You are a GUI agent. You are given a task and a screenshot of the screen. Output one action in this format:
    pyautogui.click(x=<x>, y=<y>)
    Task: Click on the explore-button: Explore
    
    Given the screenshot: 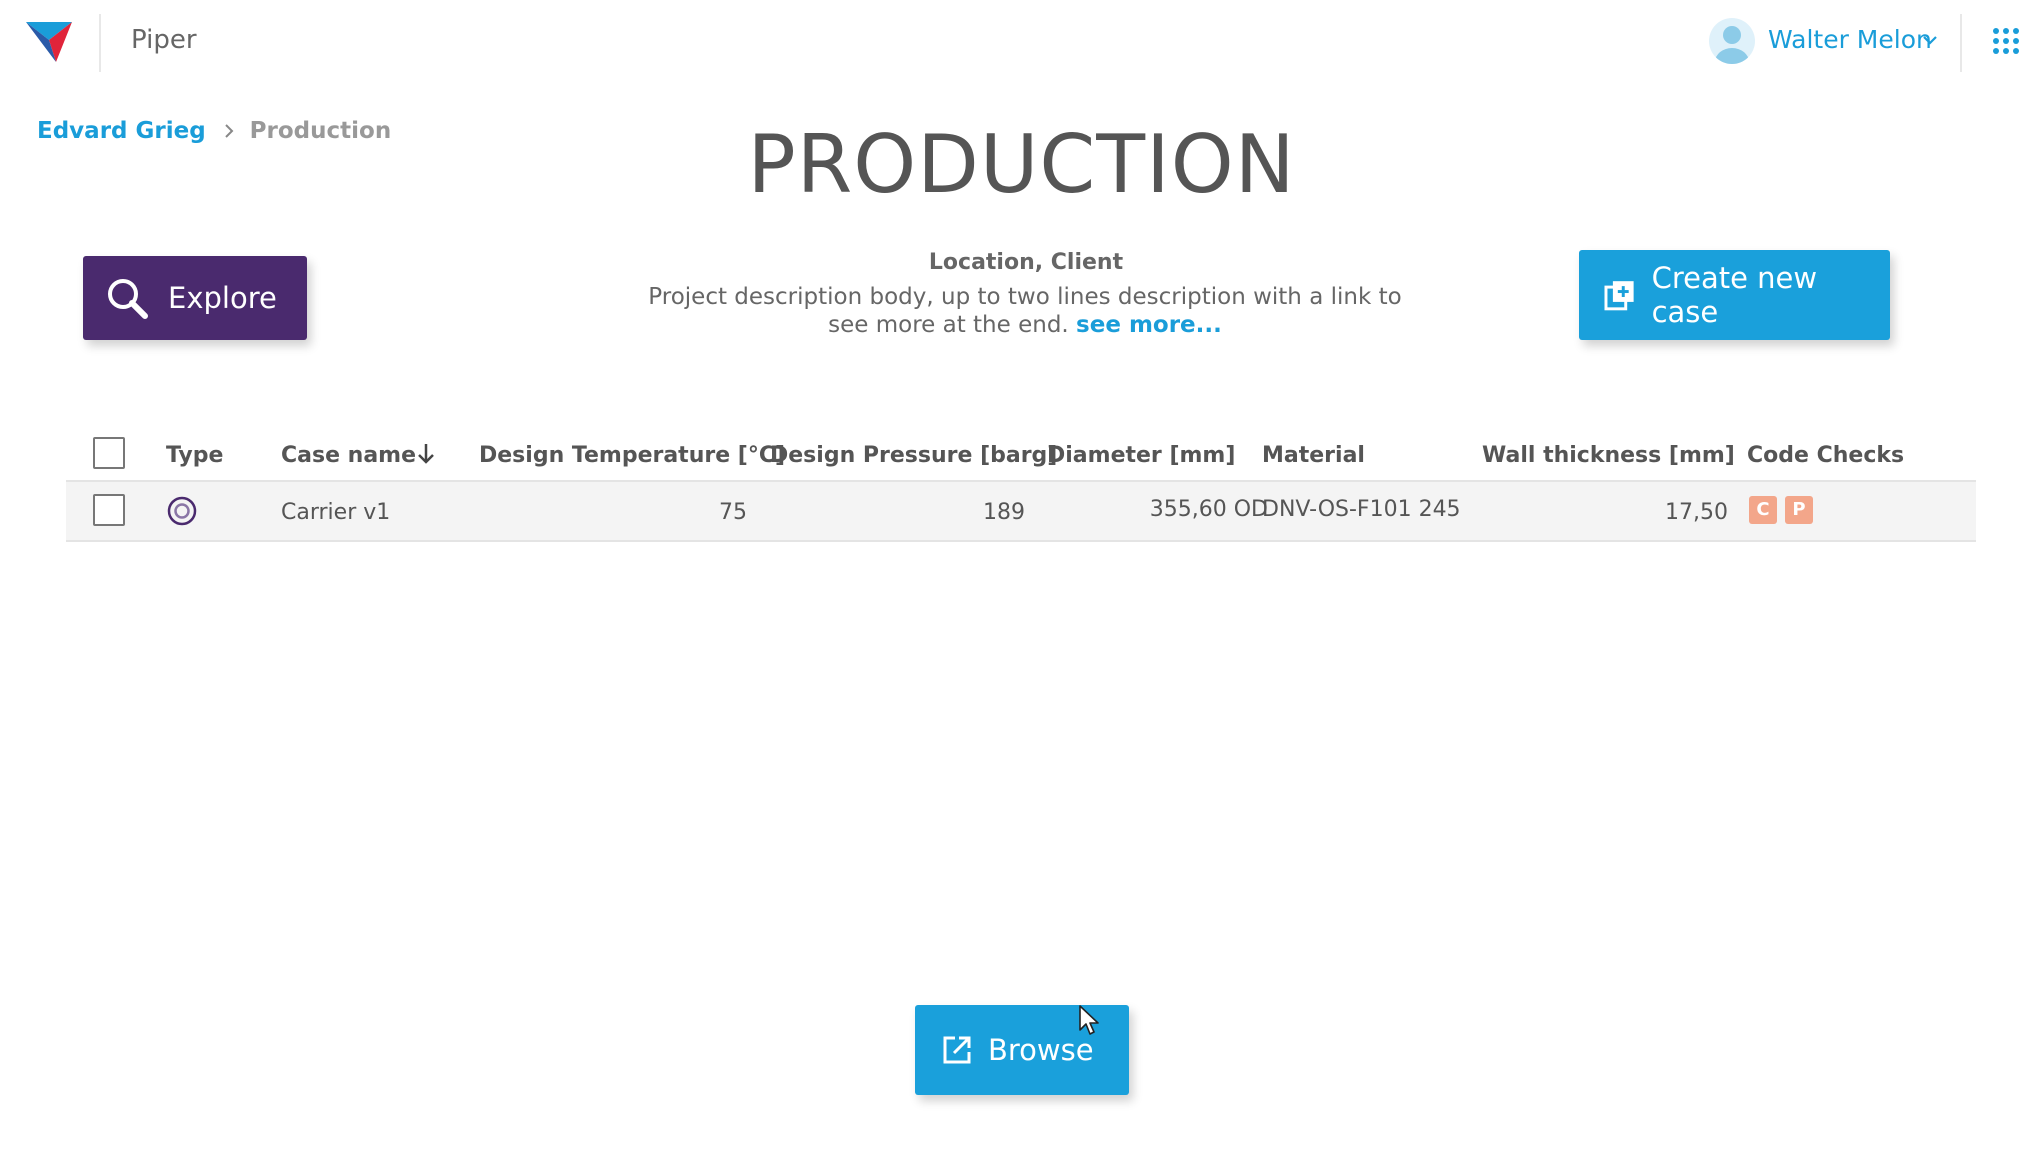 What is the action you would take?
    pyautogui.click(x=195, y=298)
    